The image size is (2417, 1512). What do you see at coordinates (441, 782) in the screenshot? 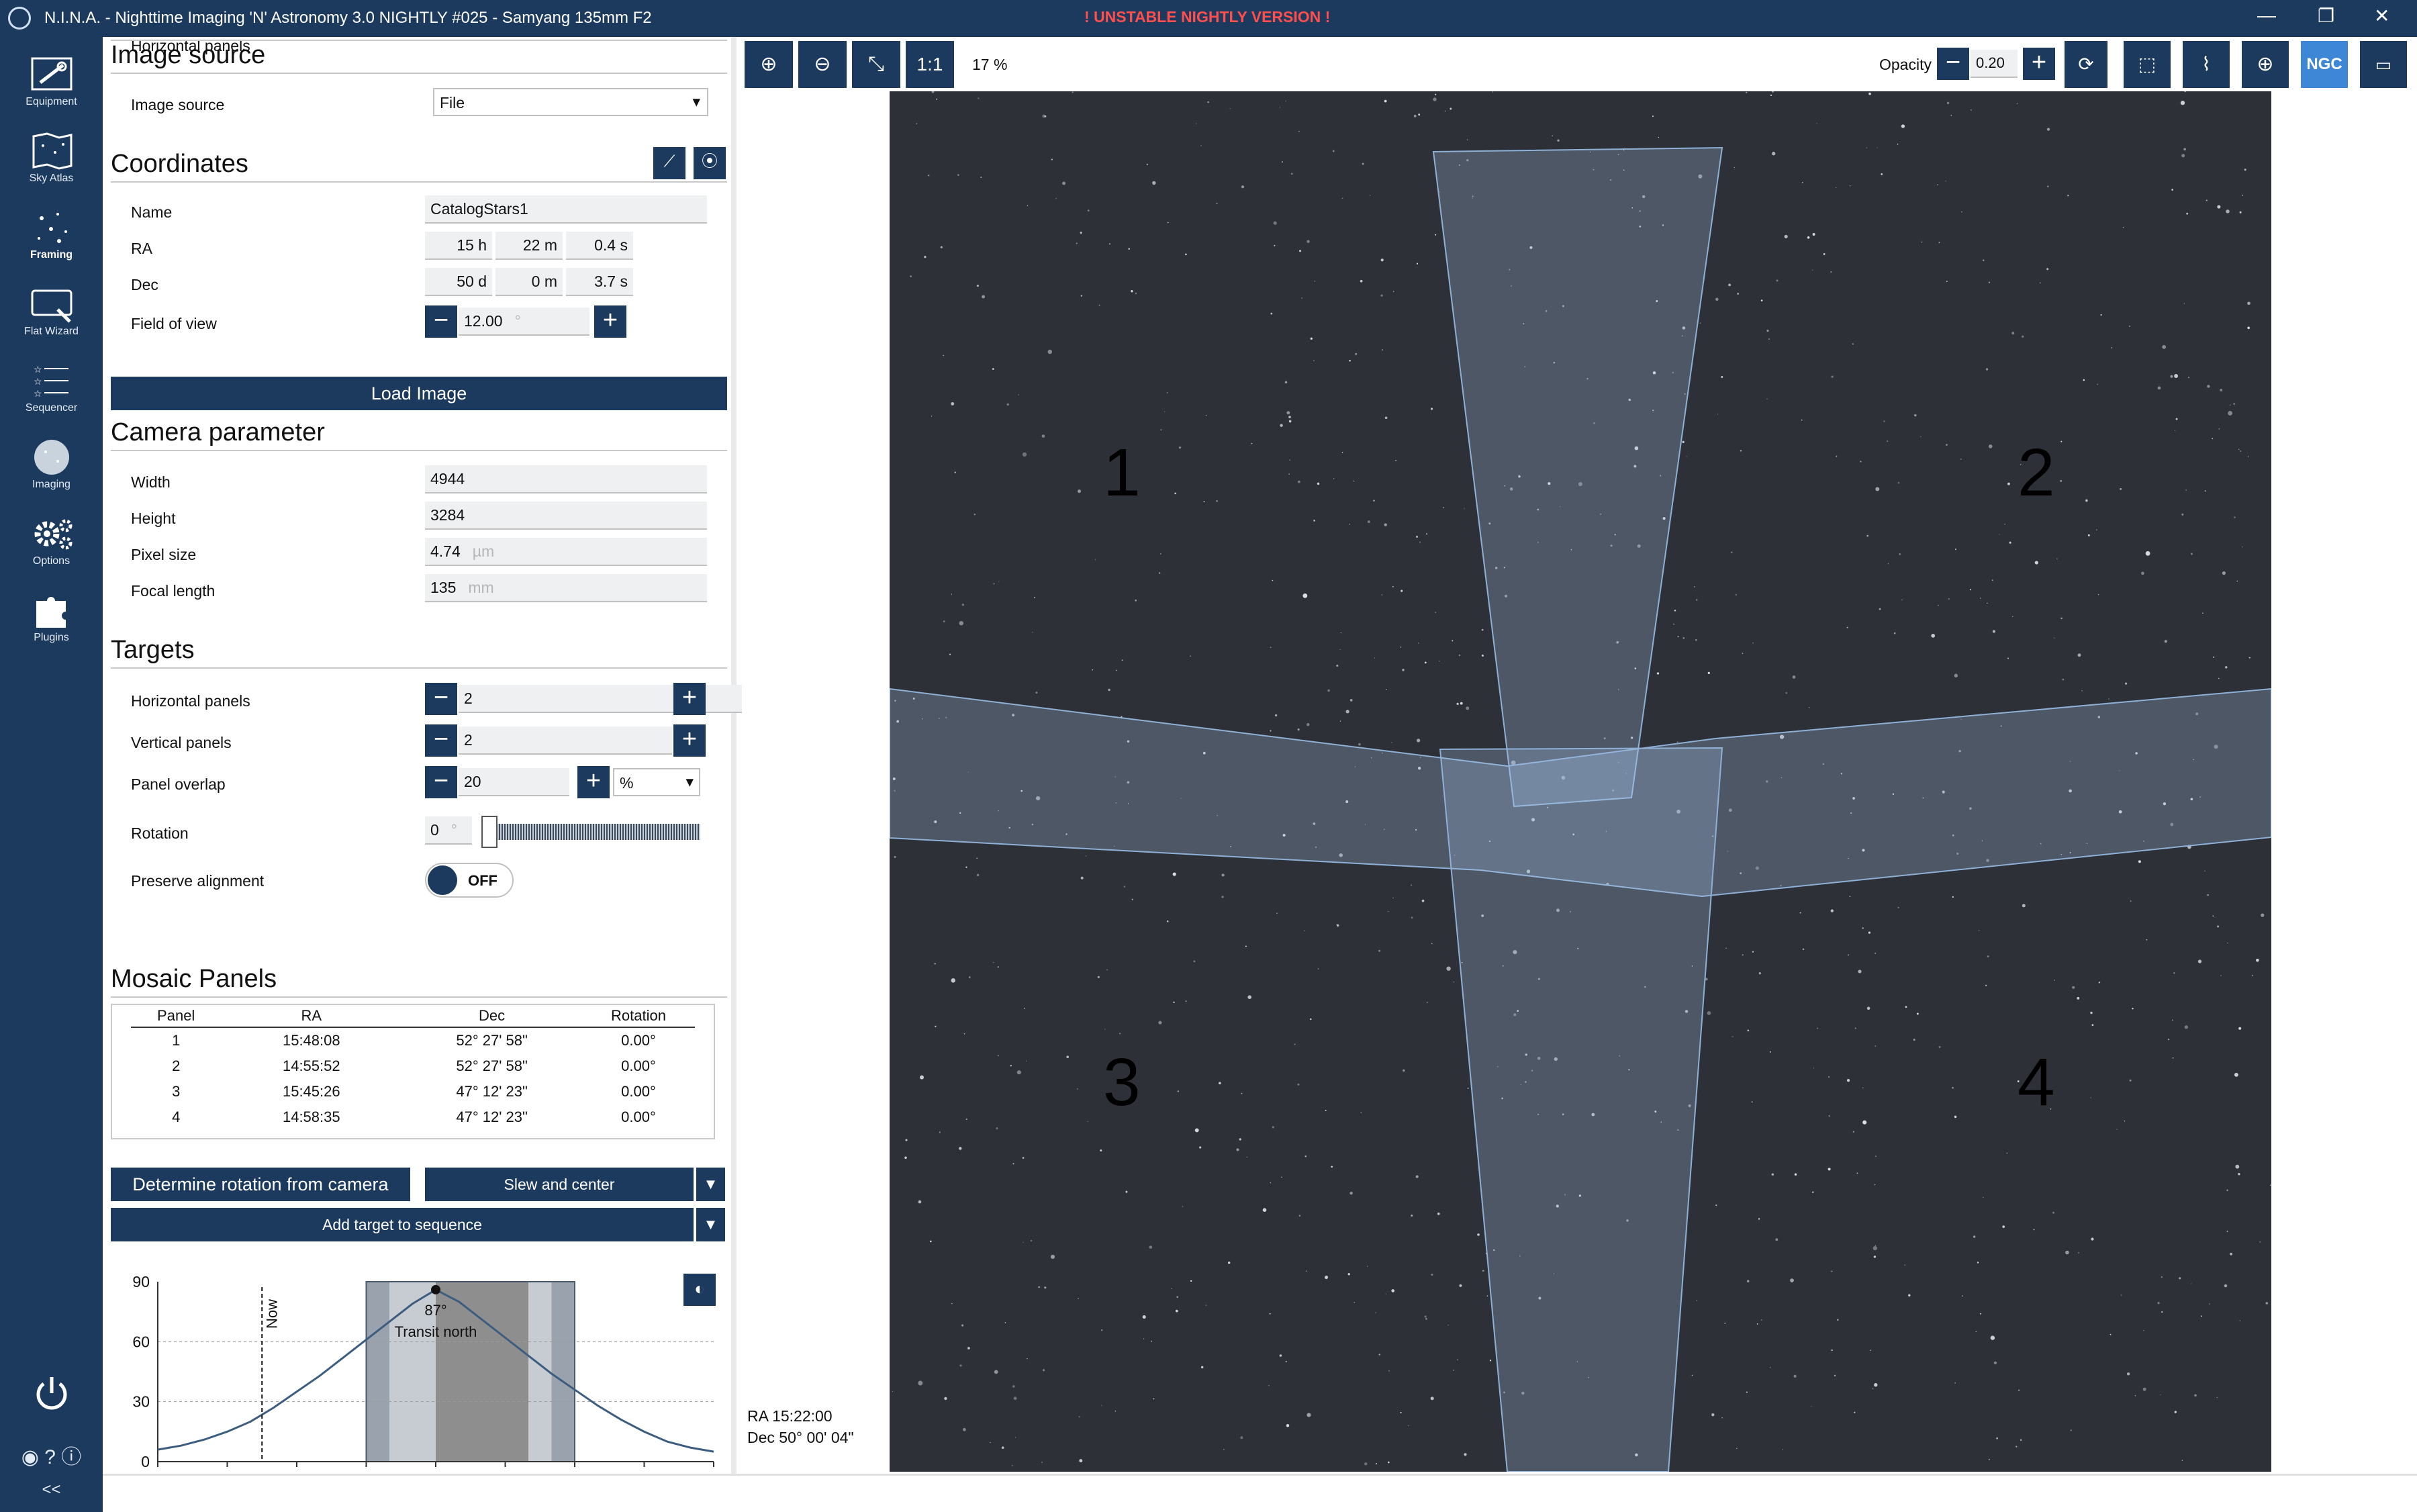
I see `overlap-decrease-button: −` at bounding box center [441, 782].